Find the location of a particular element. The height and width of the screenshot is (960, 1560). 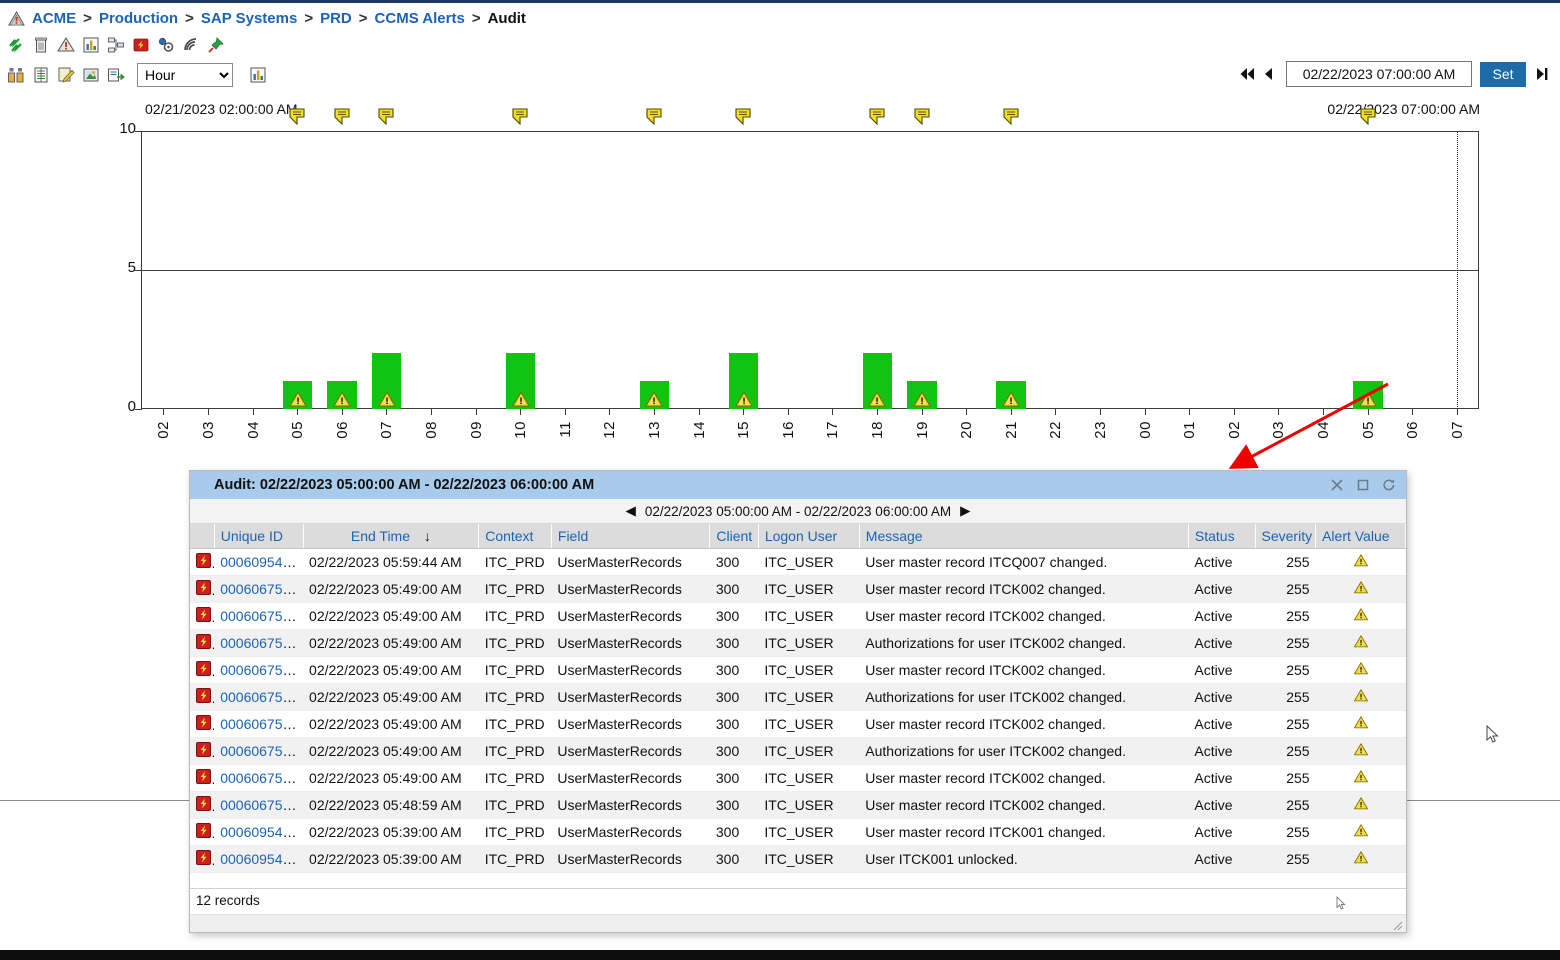

unique-id-link: 0006067504 is located at coordinates (259, 670).